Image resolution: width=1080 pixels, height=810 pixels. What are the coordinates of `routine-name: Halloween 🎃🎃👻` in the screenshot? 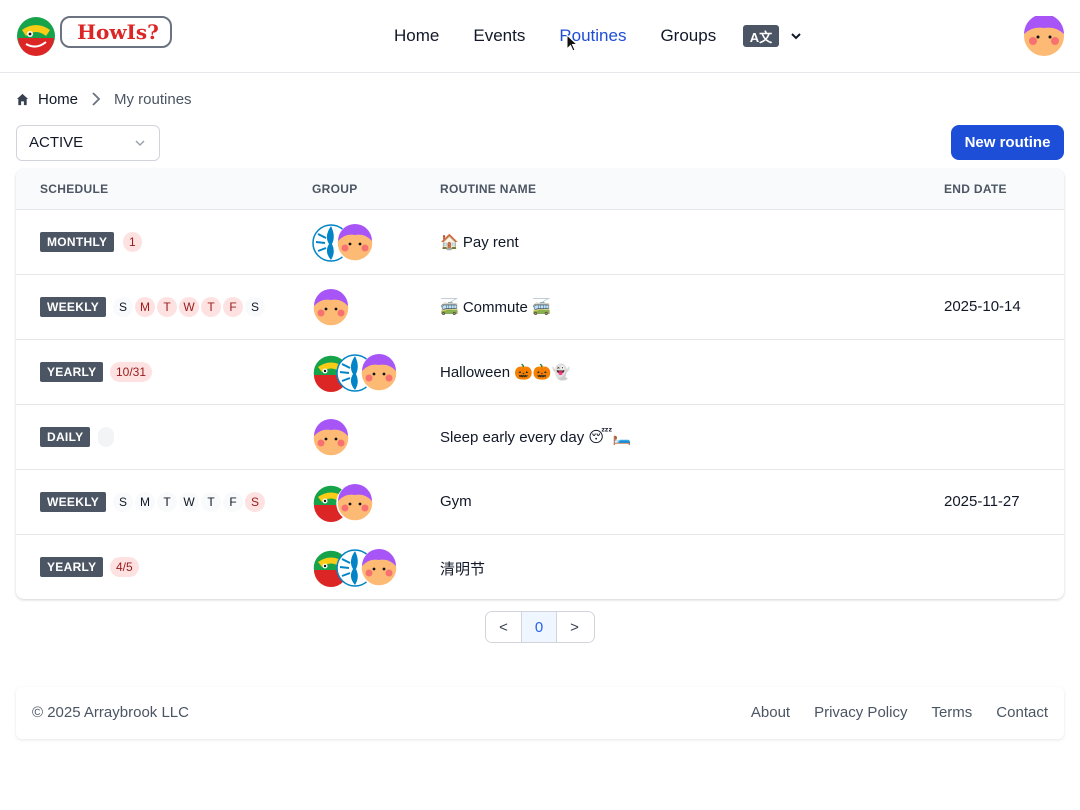 It's located at (505, 372).